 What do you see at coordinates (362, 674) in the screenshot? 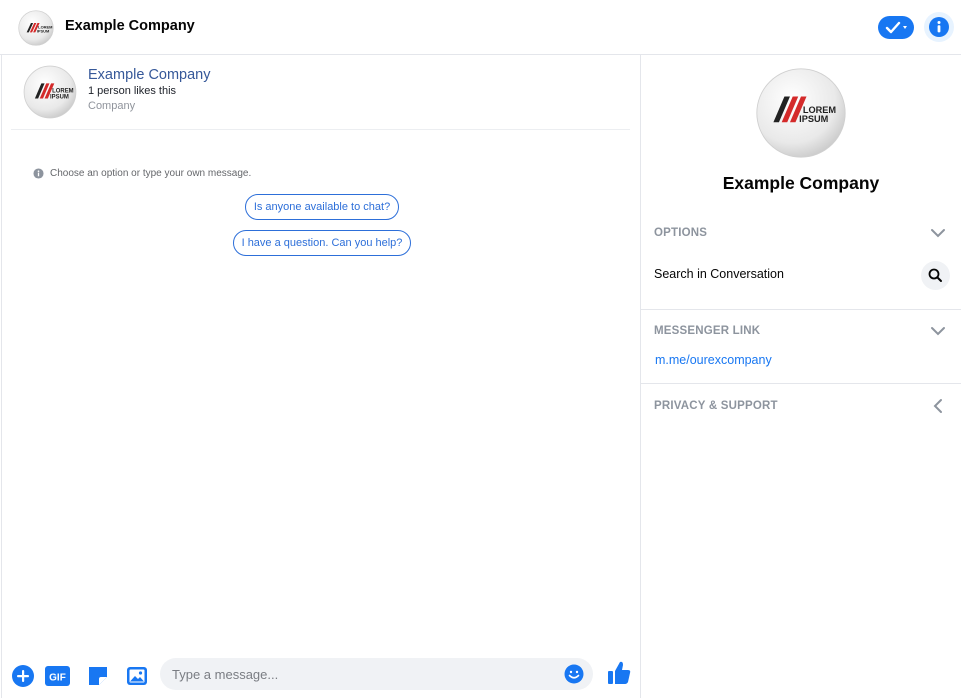
I see `message-input` at bounding box center [362, 674].